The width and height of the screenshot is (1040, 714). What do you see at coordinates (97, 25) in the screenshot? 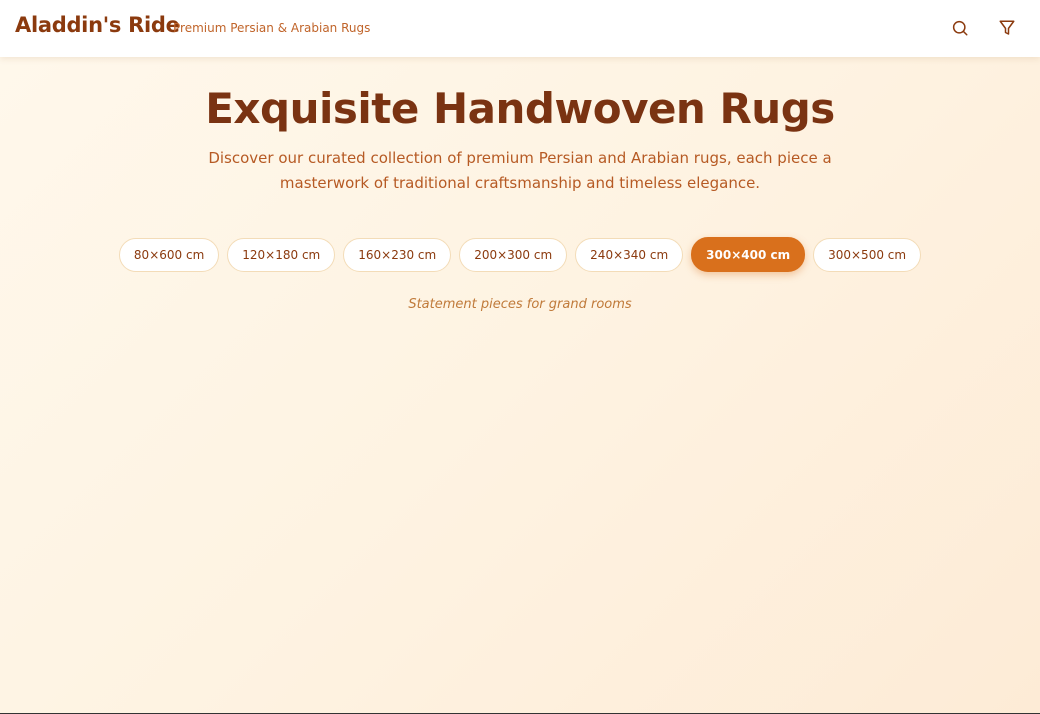
I see `brand-logo: Aladdin's Ride` at bounding box center [97, 25].